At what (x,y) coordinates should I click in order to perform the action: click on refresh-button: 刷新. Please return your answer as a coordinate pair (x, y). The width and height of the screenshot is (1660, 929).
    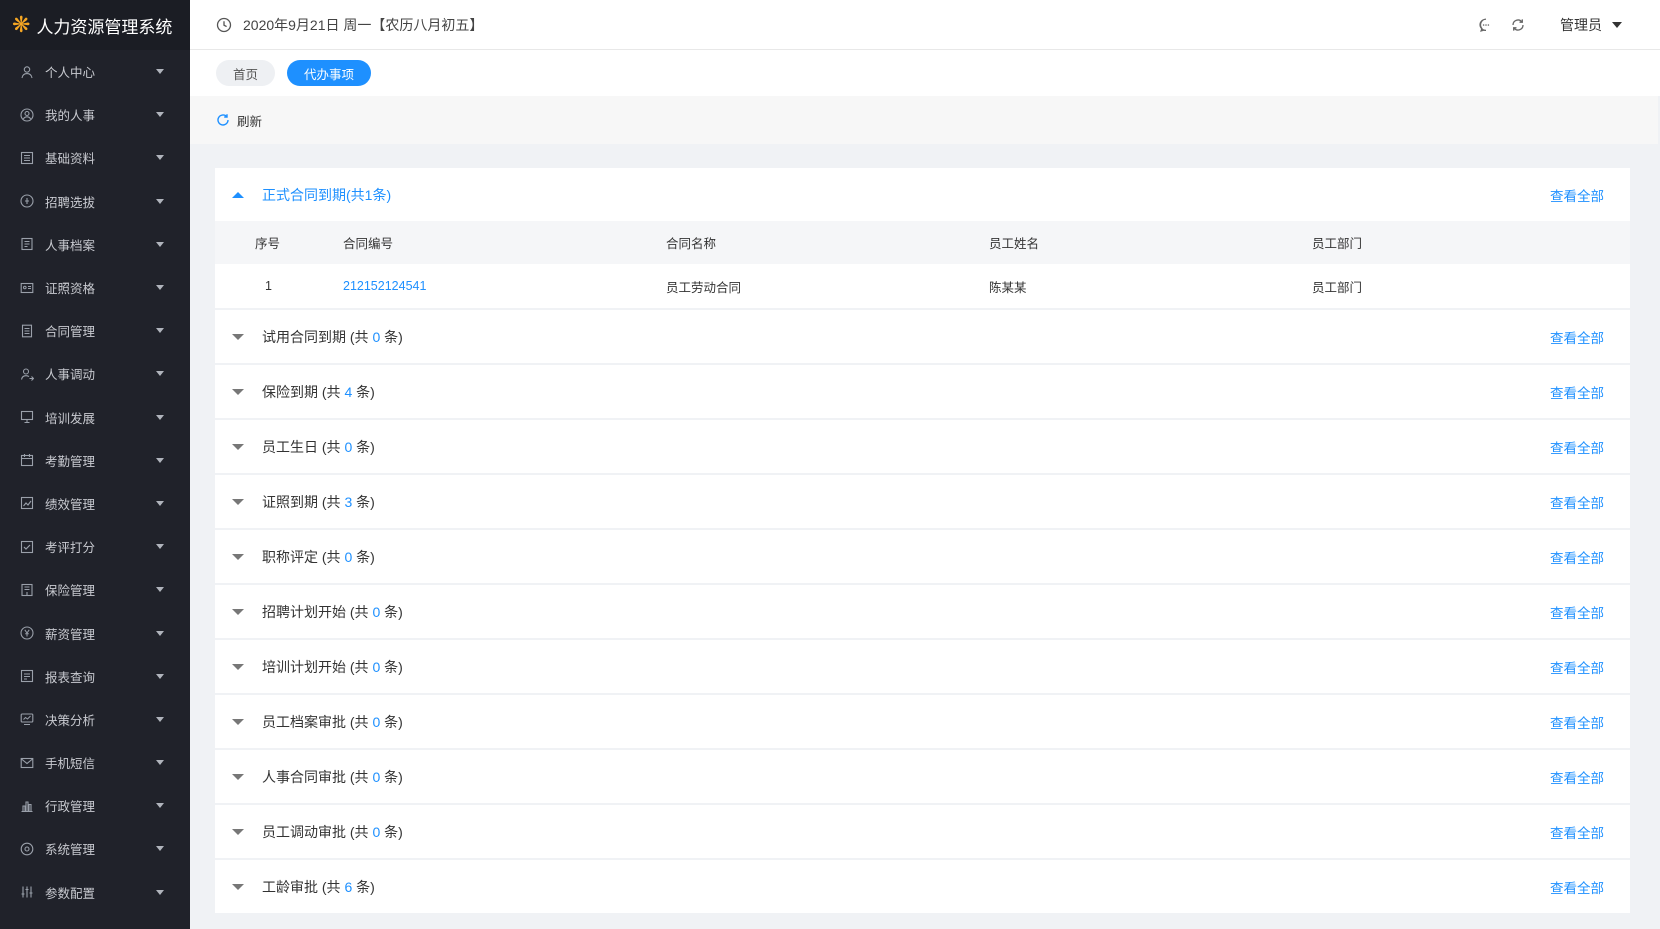
    Looking at the image, I should click on (249, 120).